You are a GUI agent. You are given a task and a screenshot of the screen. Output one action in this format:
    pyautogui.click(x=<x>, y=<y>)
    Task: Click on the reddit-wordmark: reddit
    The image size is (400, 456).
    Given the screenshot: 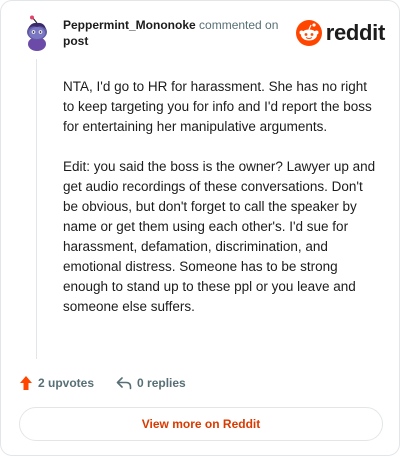 What is the action you would take?
    pyautogui.click(x=355, y=32)
    